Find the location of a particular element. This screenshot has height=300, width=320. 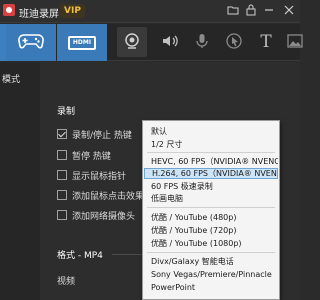

menu-item-sony-vegas: Sony Vegas/Premiere/Pinnacle is located at coordinates (211, 274).